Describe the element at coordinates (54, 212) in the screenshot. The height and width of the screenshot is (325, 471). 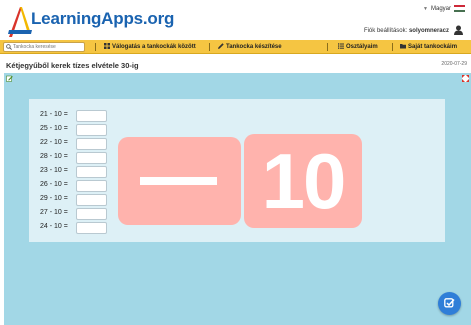
I see `equation-label: 27 - 10 =` at that location.